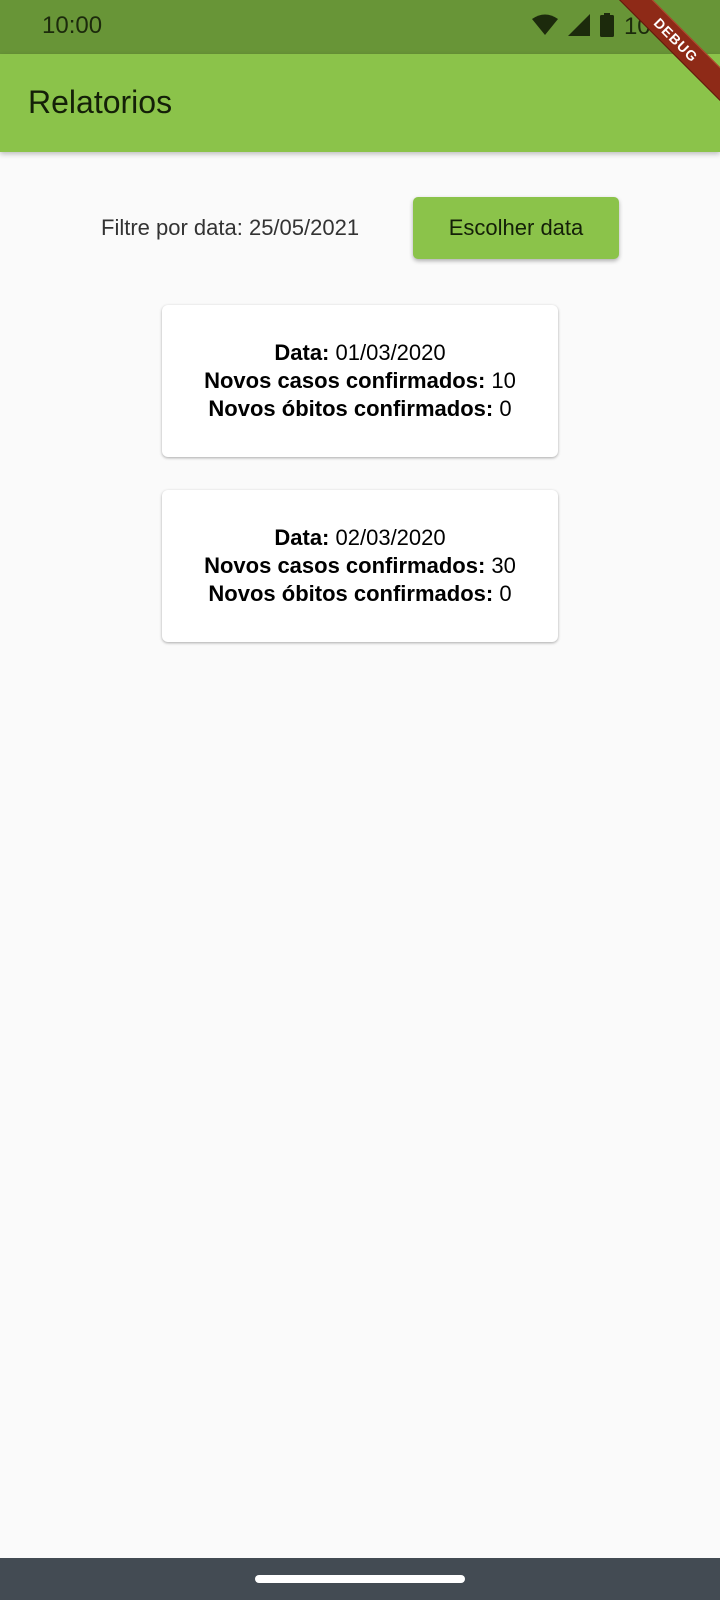  Describe the element at coordinates (606, 27) in the screenshot. I see `battery-icon` at that location.